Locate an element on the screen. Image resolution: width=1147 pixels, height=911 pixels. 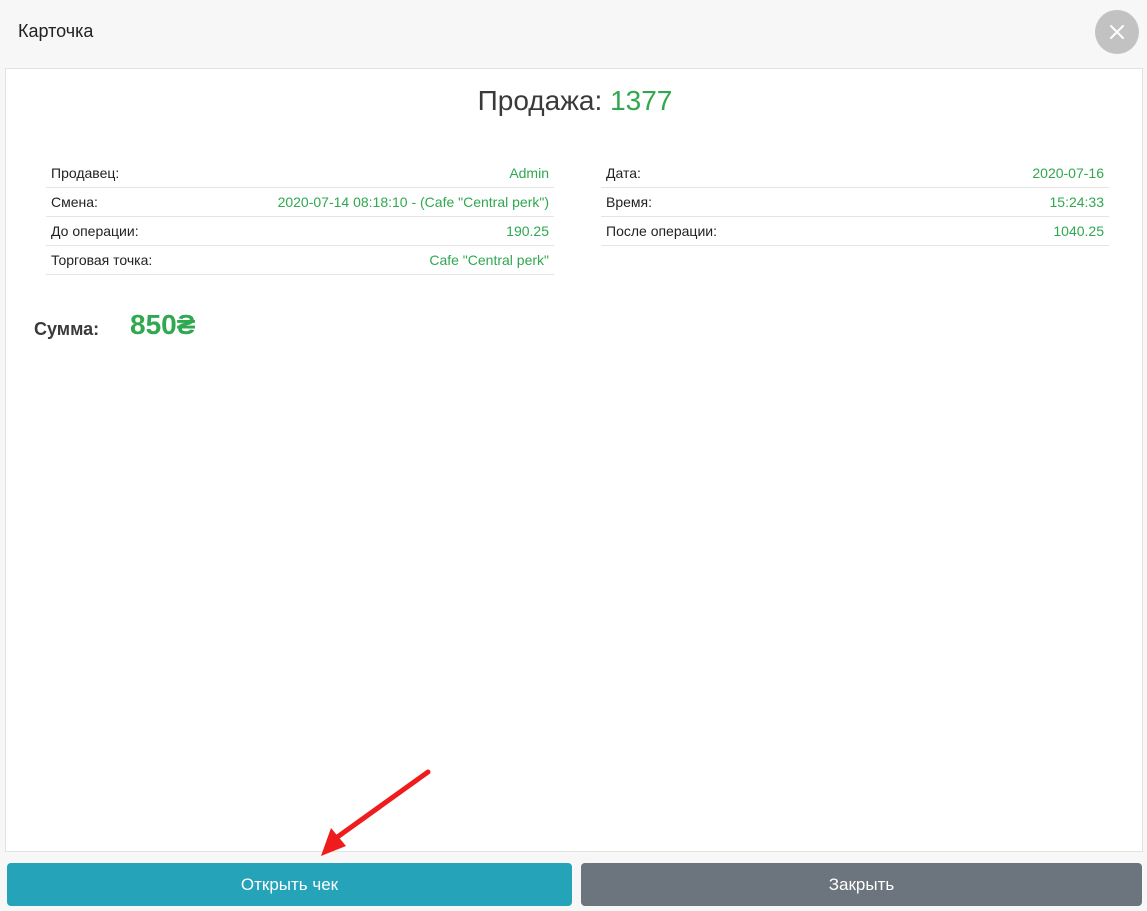
info-label: Время: is located at coordinates (753, 202).